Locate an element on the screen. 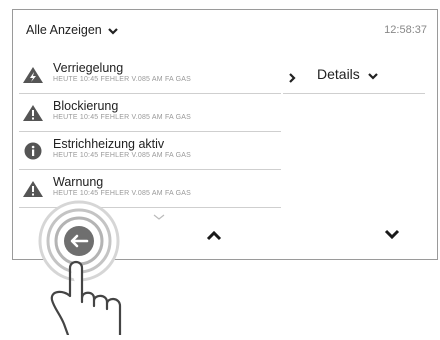 Image resolution: width=440 pixels, height=340 pixels. details-dropdown: Details is located at coordinates (347, 74).